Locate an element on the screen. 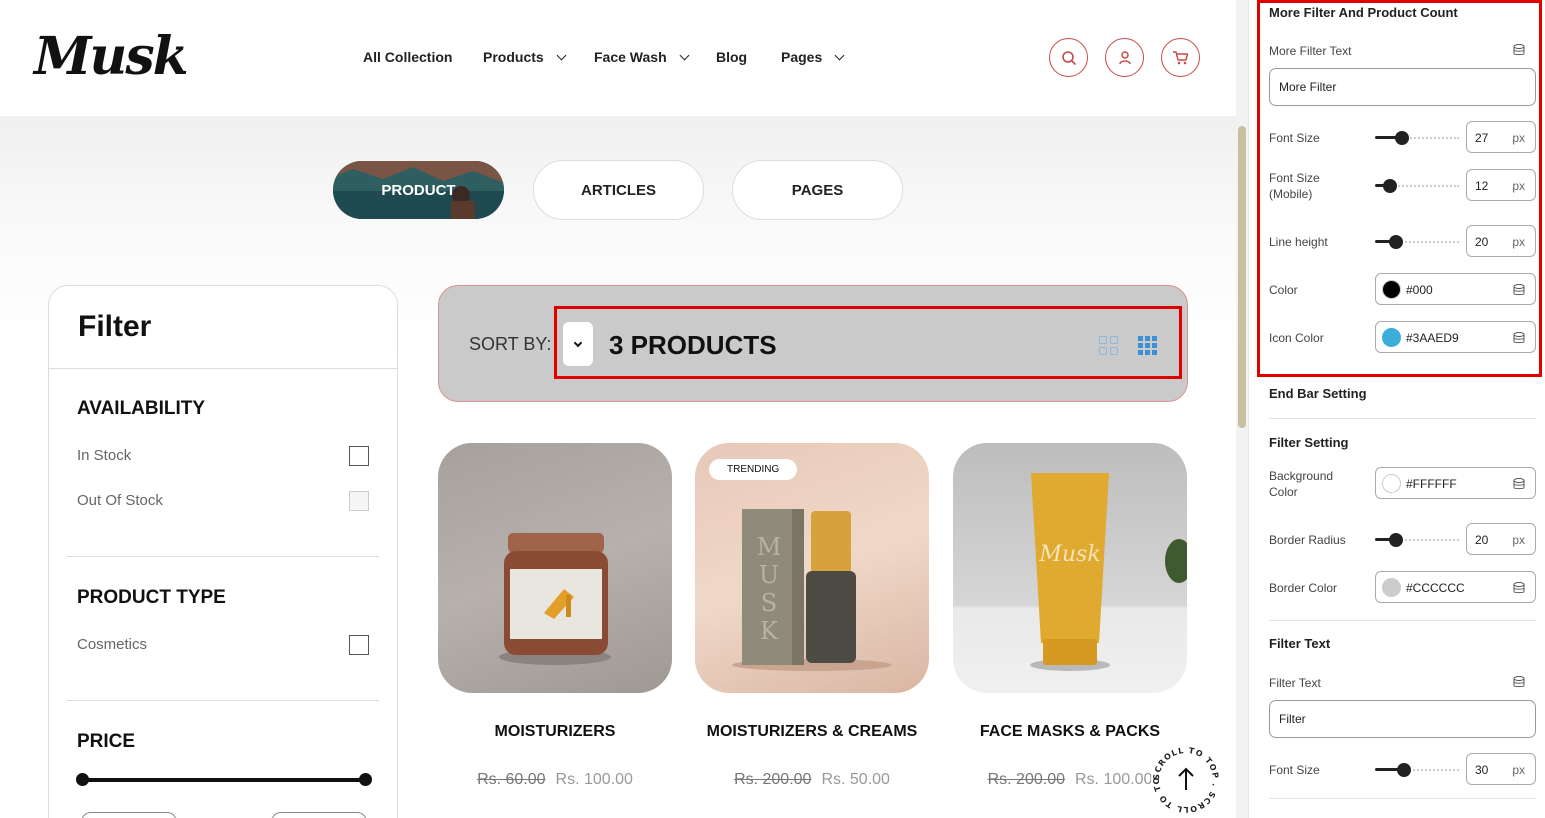 Image resolution: width=1545 pixels, height=818 pixels. product-price: Rs. 60.00 Rs. 100.00 is located at coordinates (555, 779).